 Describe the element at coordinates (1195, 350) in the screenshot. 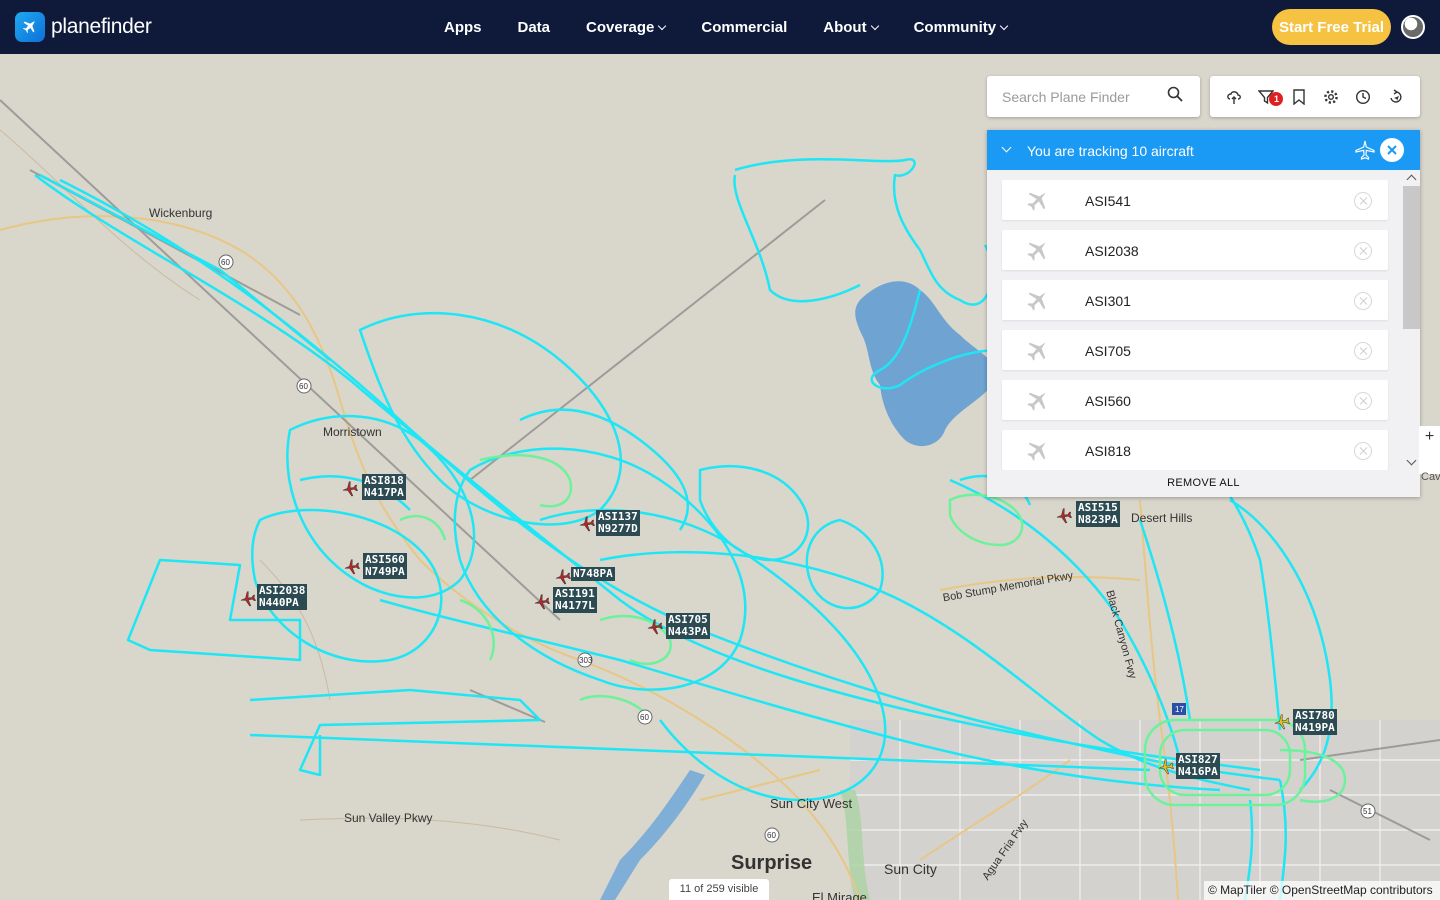

I see `tracked-aircraft-row: ASI705` at that location.